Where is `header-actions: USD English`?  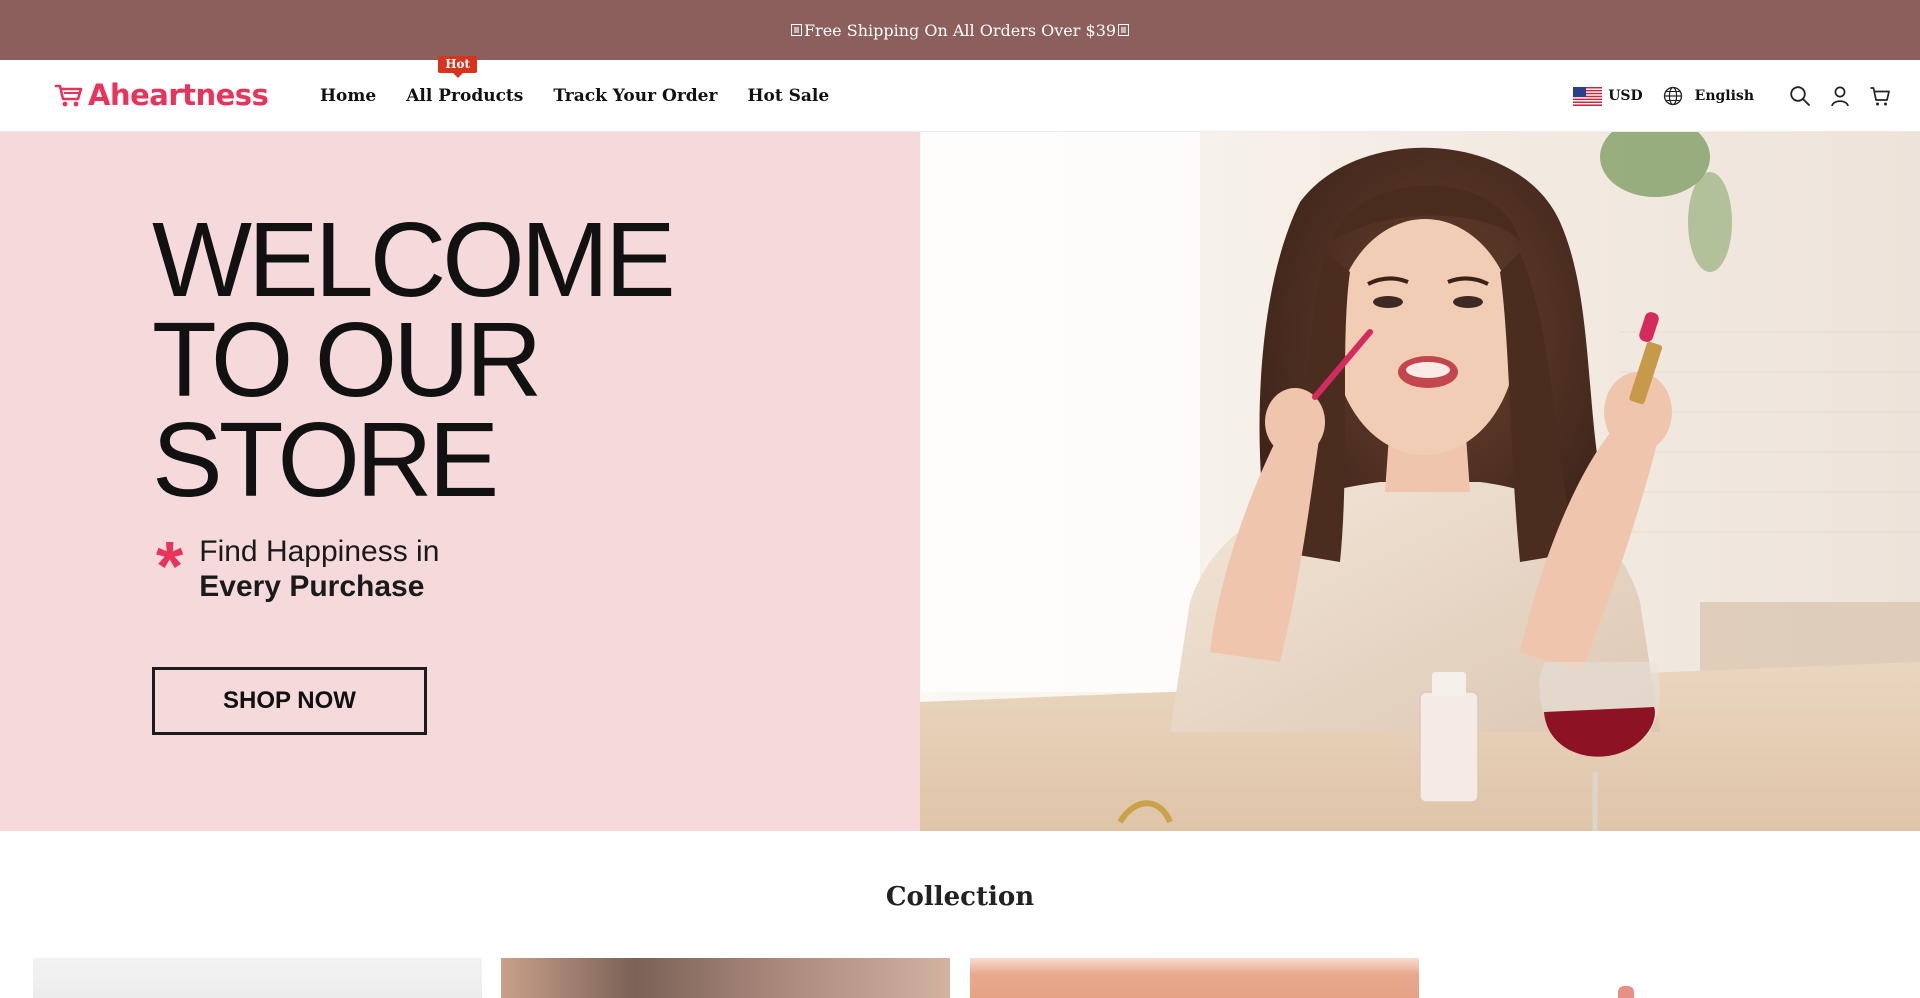 header-actions: USD English is located at coordinates (1732, 96).